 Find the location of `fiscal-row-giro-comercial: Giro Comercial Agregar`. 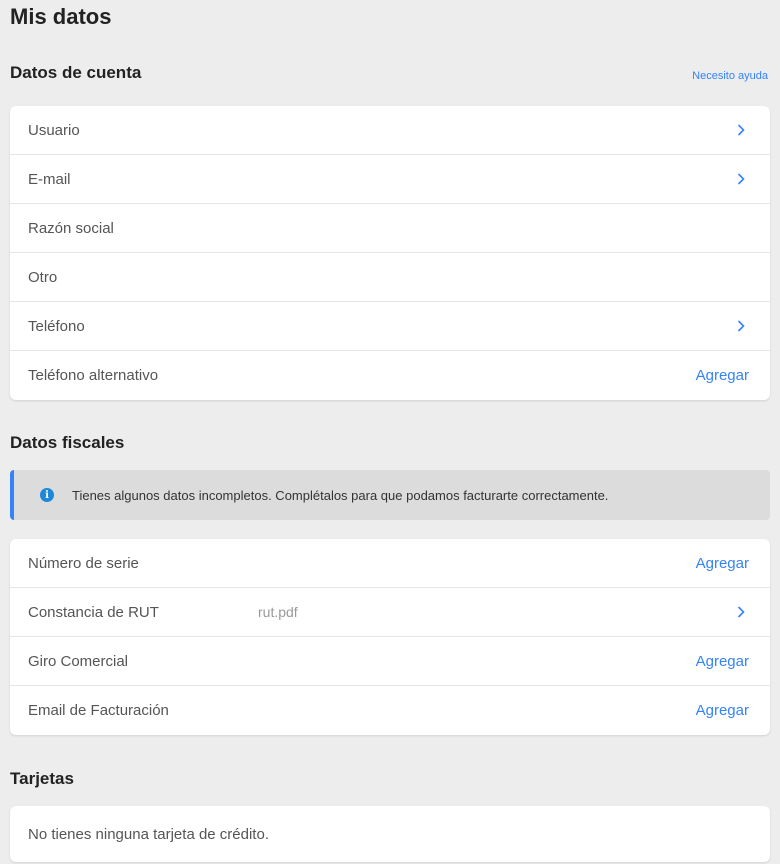

fiscal-row-giro-comercial: Giro Comercial Agregar is located at coordinates (390, 661).